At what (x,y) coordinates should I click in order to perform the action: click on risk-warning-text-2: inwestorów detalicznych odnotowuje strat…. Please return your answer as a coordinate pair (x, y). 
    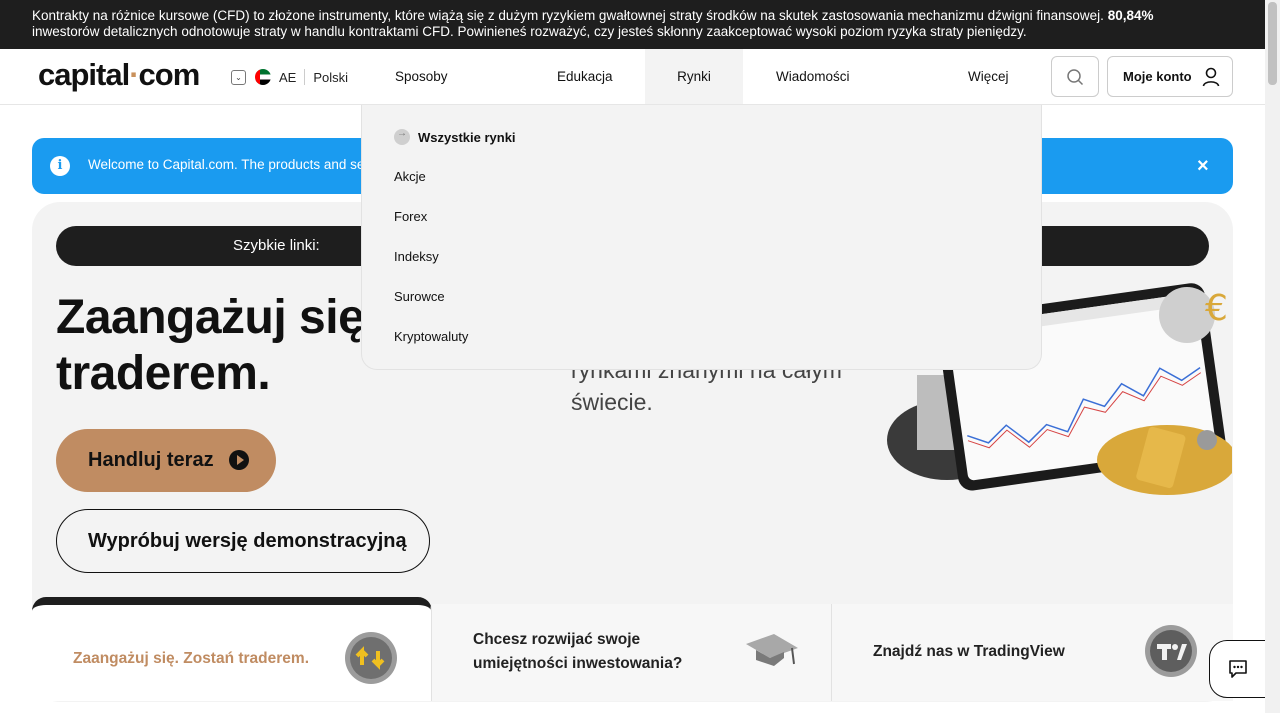
    Looking at the image, I should click on (529, 31).